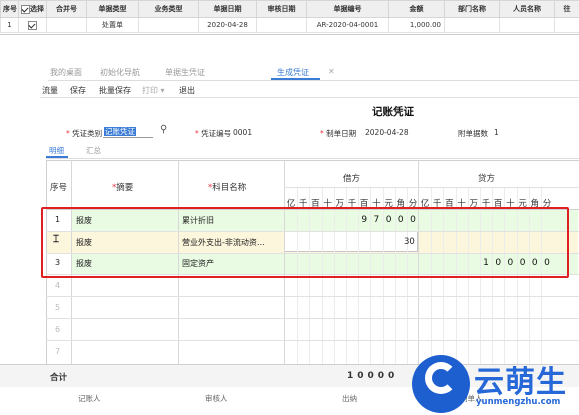 This screenshot has width=579, height=415. What do you see at coordinates (338, 133) in the screenshot?
I see `voucher-date-label: * 制单日期` at bounding box center [338, 133].